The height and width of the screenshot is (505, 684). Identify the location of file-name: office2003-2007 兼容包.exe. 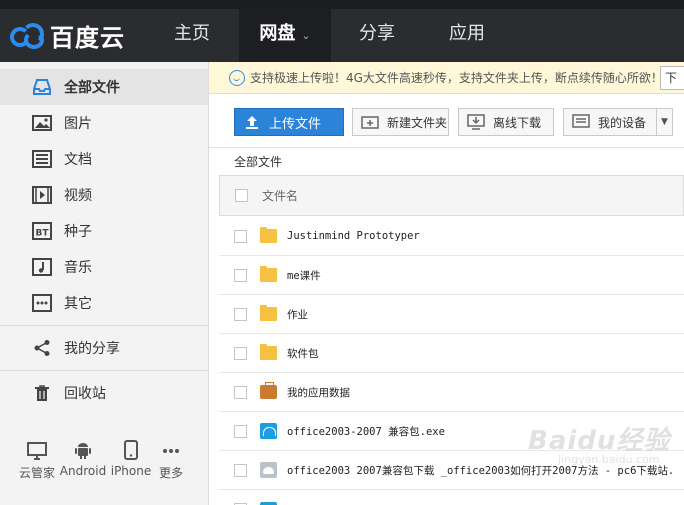
(366, 431).